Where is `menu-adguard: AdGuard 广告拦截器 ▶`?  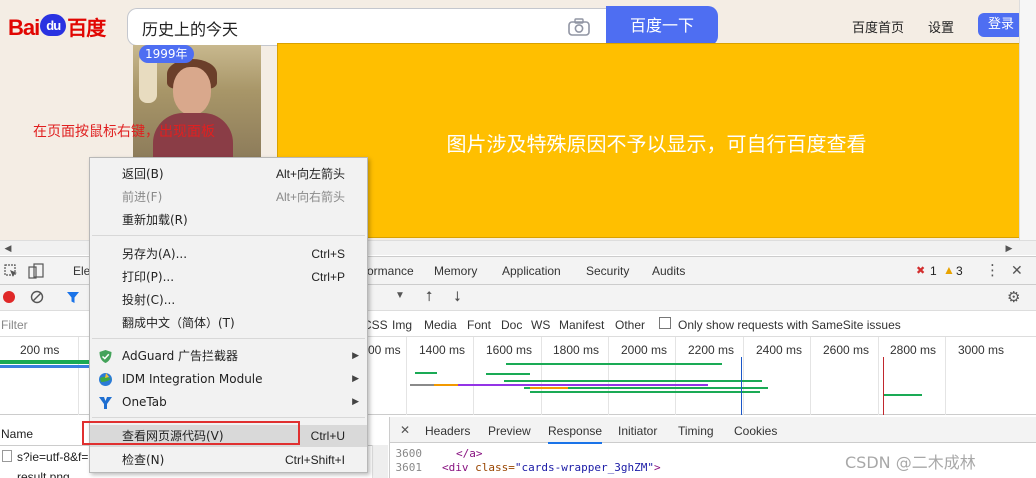 menu-adguard: AdGuard 广告拦截器 ▶ is located at coordinates (228, 356).